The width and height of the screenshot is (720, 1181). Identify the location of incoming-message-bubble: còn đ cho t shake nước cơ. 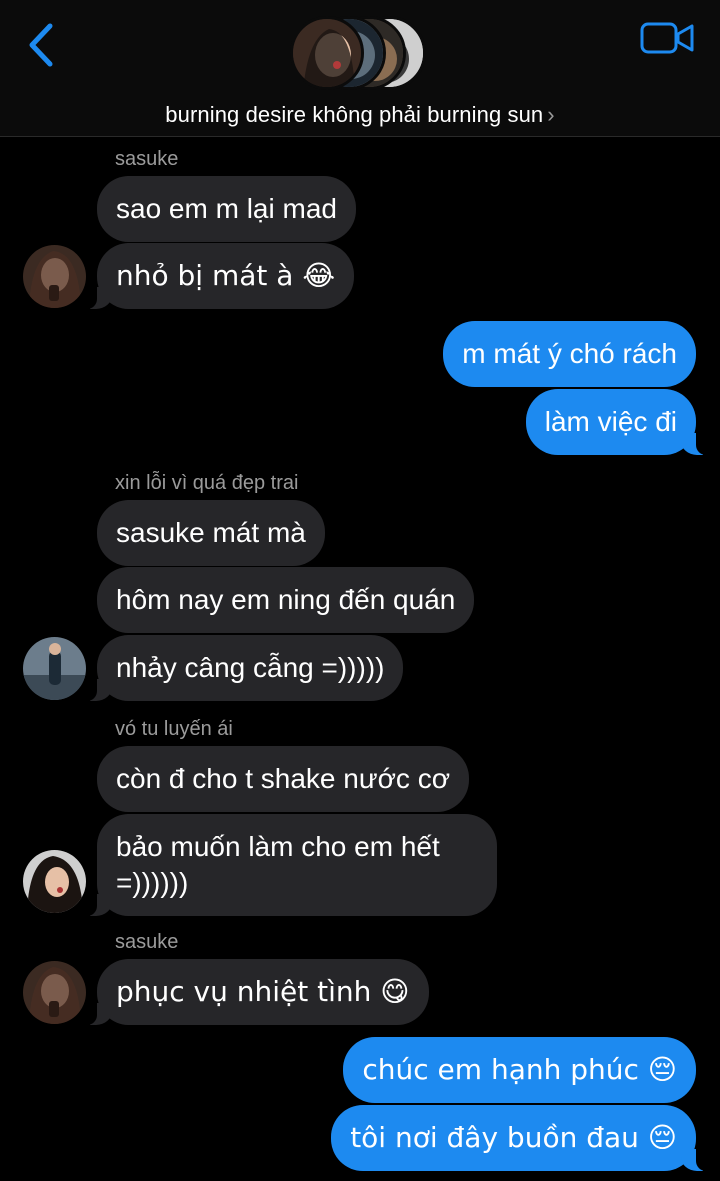
(283, 779).